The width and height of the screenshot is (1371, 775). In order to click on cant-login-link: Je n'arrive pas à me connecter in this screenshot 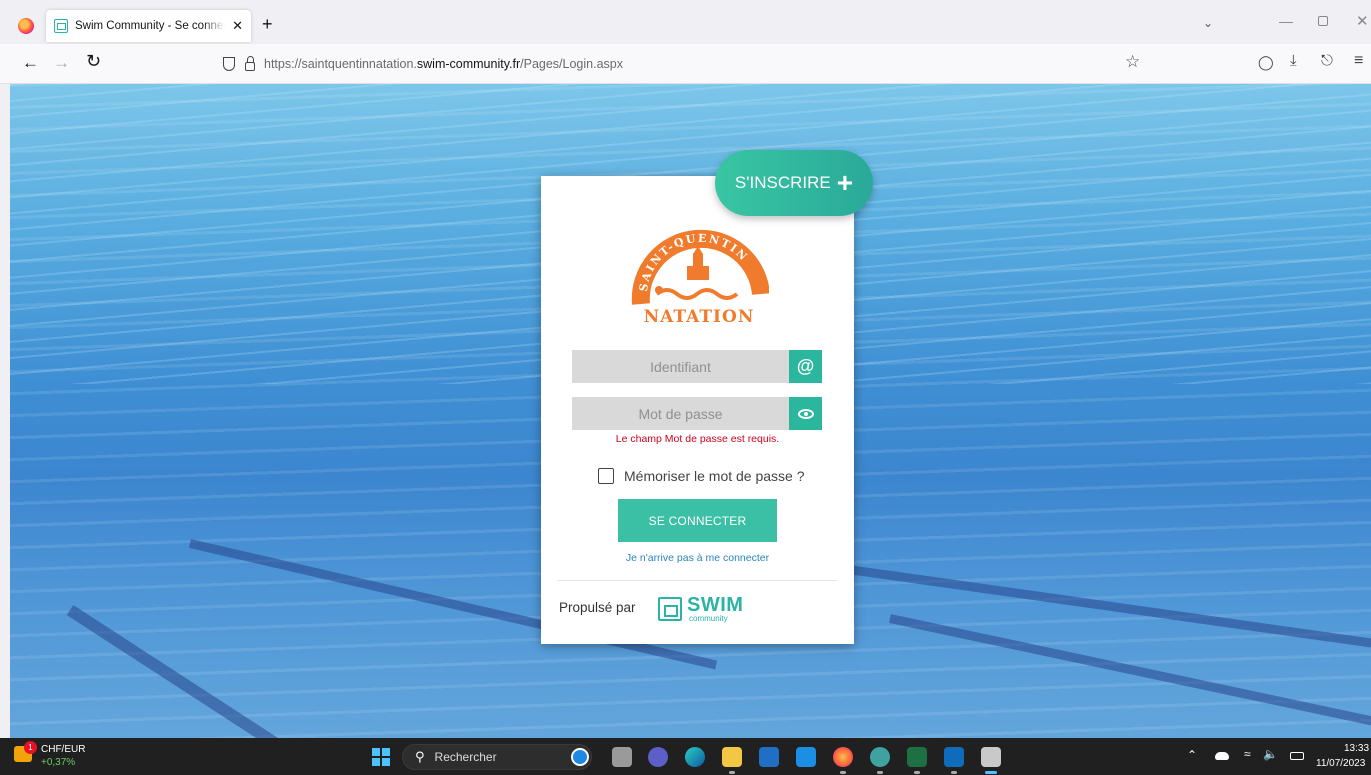, I will do `click(697, 558)`.